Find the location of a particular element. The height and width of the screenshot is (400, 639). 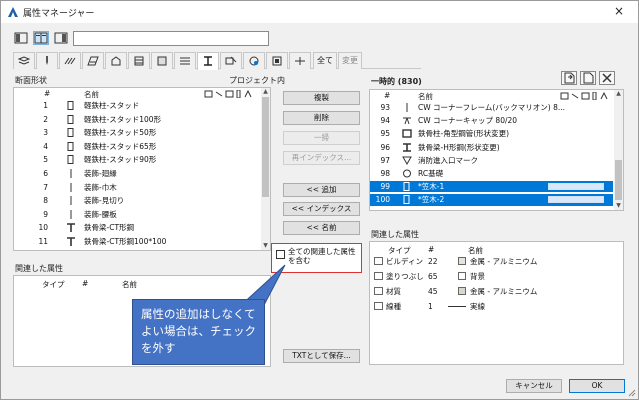

left-list-row: 2 軽鉄柱-スタッド100形 is located at coordinates (137, 119).